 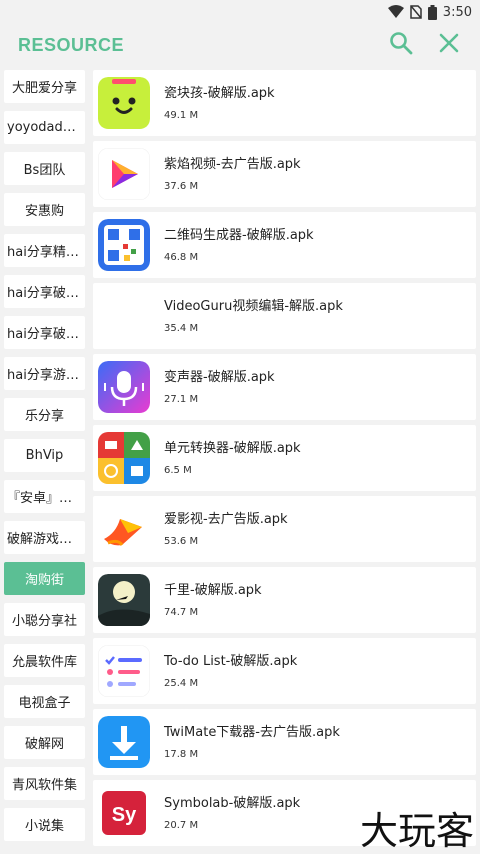 What do you see at coordinates (124, 387) in the screenshot?
I see `microphone-icon` at bounding box center [124, 387].